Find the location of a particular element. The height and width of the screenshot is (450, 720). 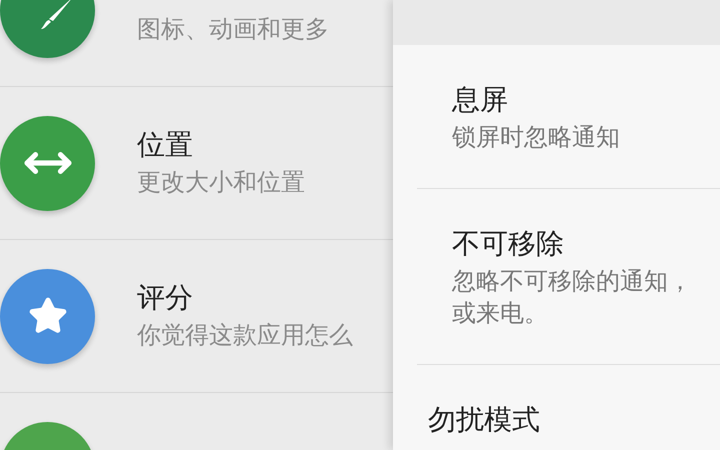

item-subtitle: 你觉得这款应用怎么 is located at coordinates (245, 335).